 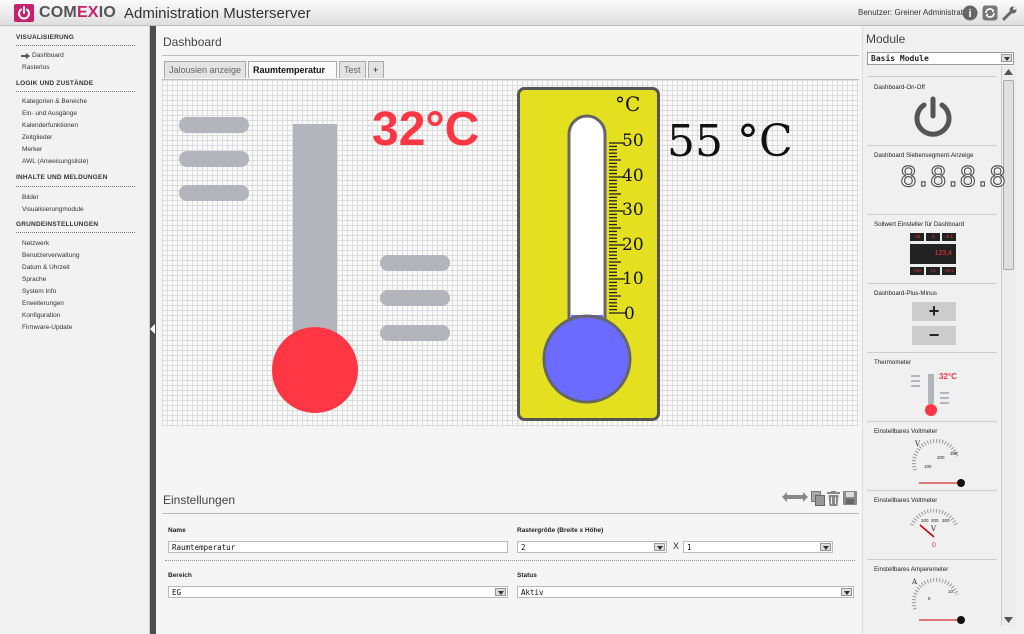 What do you see at coordinates (758, 547) in the screenshot?
I see `raster-height-select: 1` at bounding box center [758, 547].